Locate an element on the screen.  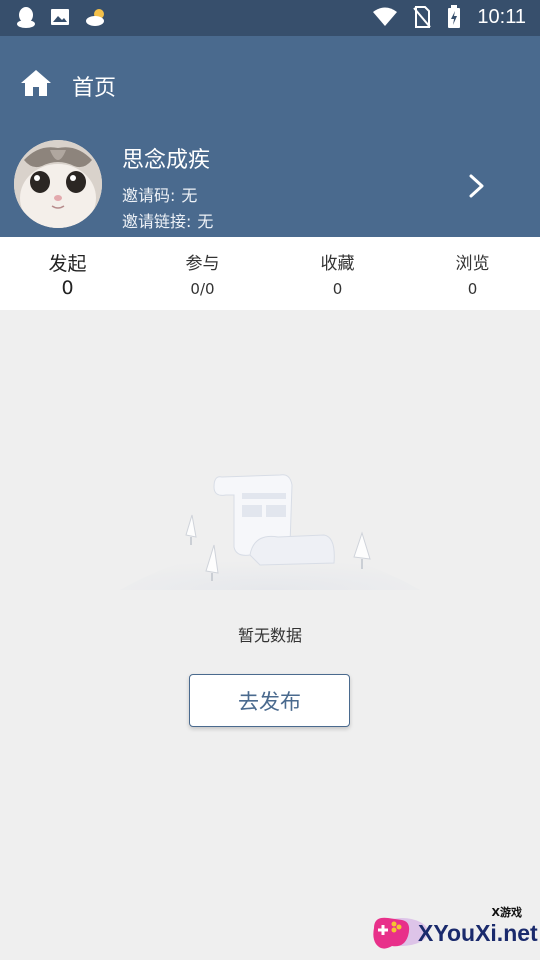
stat-label: 收藏 is located at coordinates (337, 264).